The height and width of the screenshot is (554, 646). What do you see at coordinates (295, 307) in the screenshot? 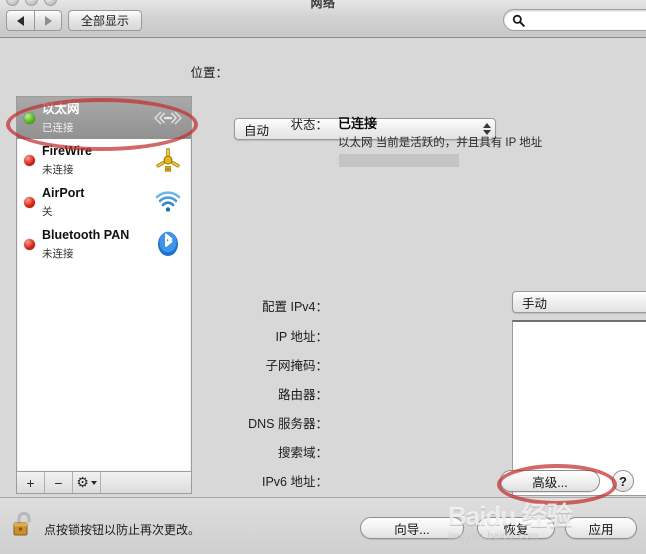
I see `configure-ipv4-label: 配置 IPv4：` at bounding box center [295, 307].